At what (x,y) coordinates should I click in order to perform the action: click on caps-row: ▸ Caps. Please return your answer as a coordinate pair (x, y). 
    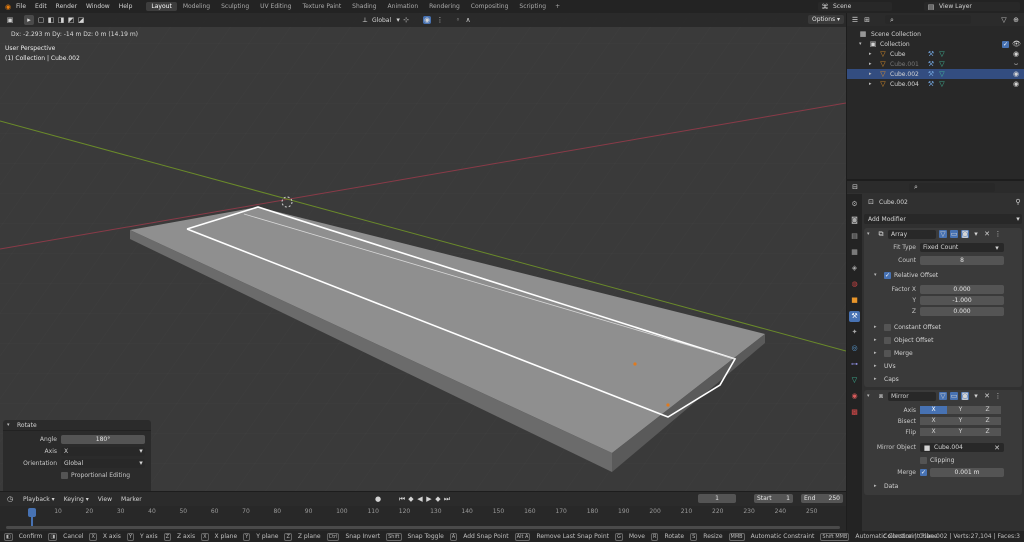
    Looking at the image, I should click on (943, 379).